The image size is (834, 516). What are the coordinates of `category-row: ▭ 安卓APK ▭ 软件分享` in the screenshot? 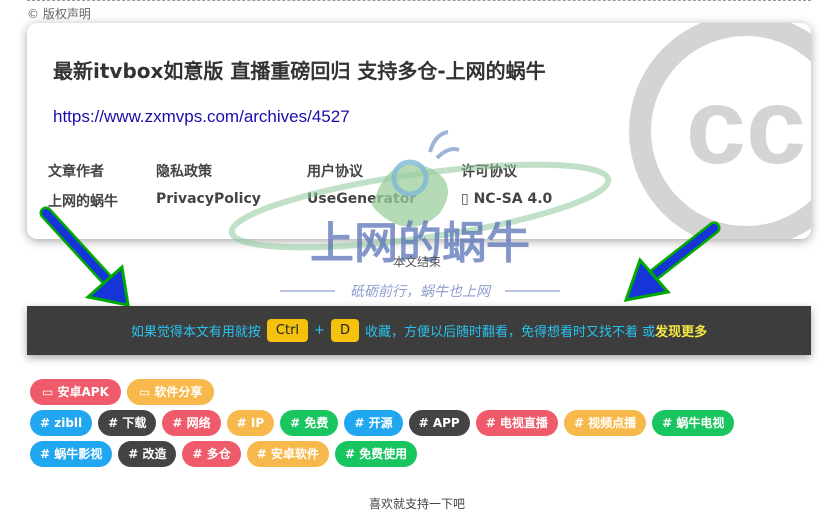 It's located at (122, 392).